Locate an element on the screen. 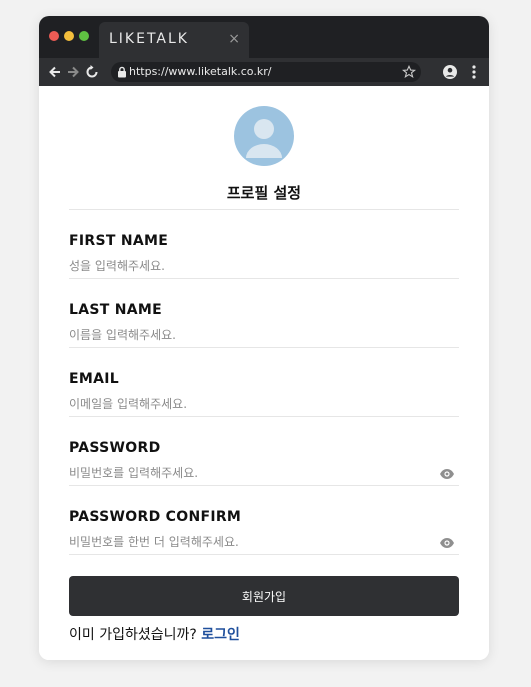  password-confirm-label: PASSWORD CONFIRM is located at coordinates (155, 517).